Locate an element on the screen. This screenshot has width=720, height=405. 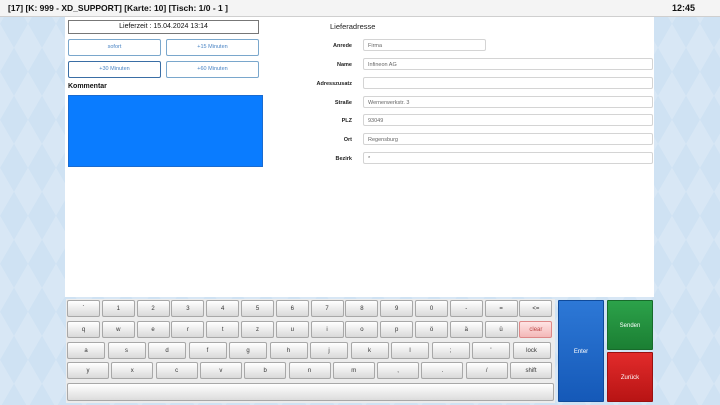
adresszusatz-label: Adresszusatz is located at coordinates (334, 84).